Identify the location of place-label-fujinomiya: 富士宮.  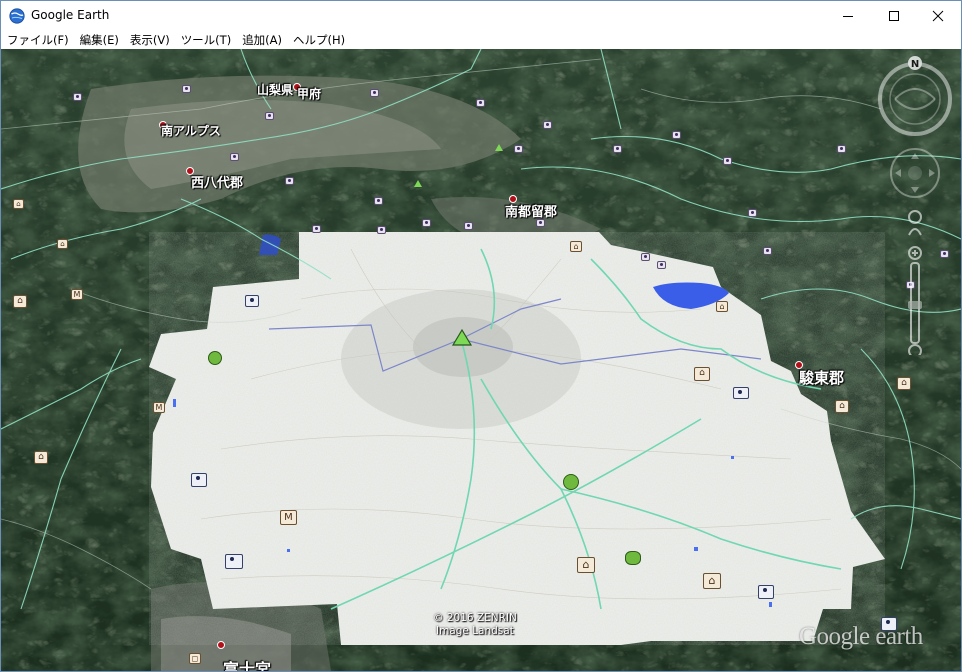
(247, 663).